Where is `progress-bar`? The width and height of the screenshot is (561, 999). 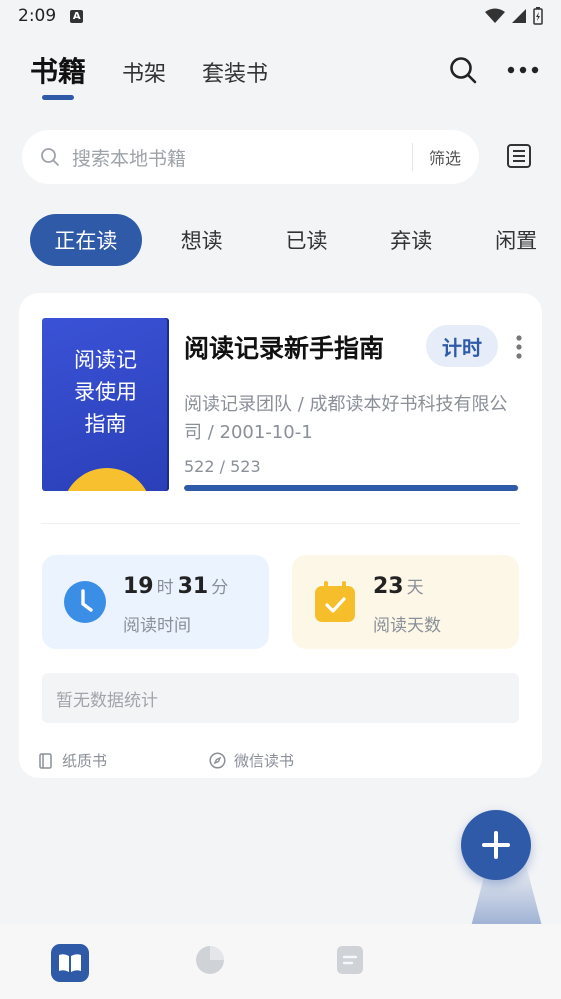 progress-bar is located at coordinates (351, 488).